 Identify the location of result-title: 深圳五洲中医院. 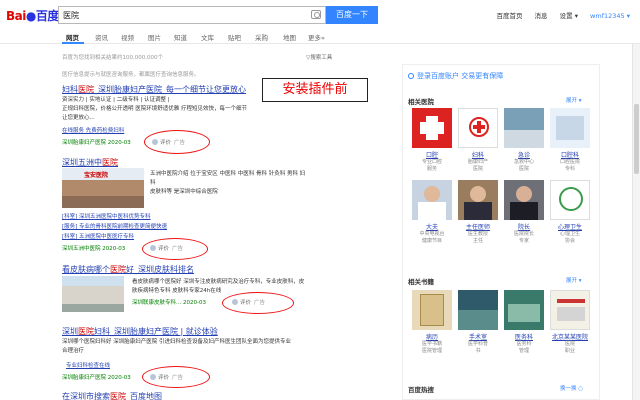
(90, 162).